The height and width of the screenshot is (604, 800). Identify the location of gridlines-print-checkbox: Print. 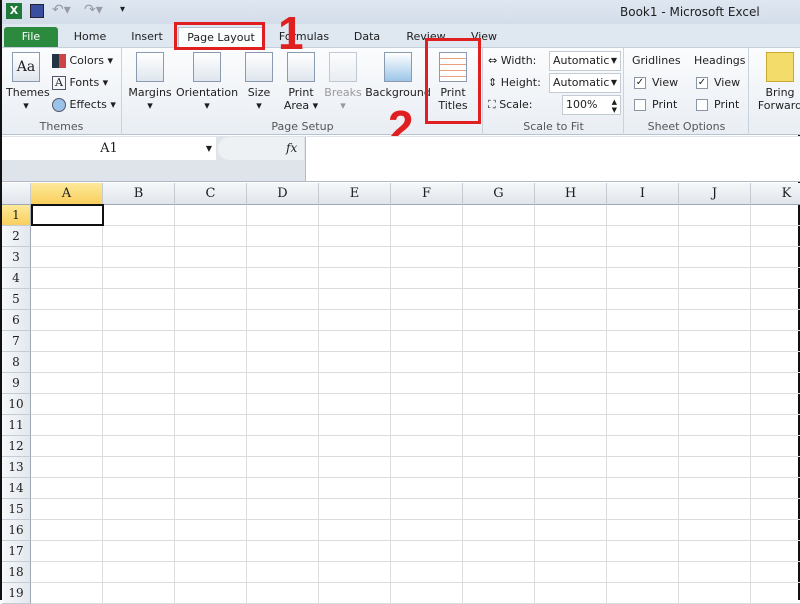
(655, 105).